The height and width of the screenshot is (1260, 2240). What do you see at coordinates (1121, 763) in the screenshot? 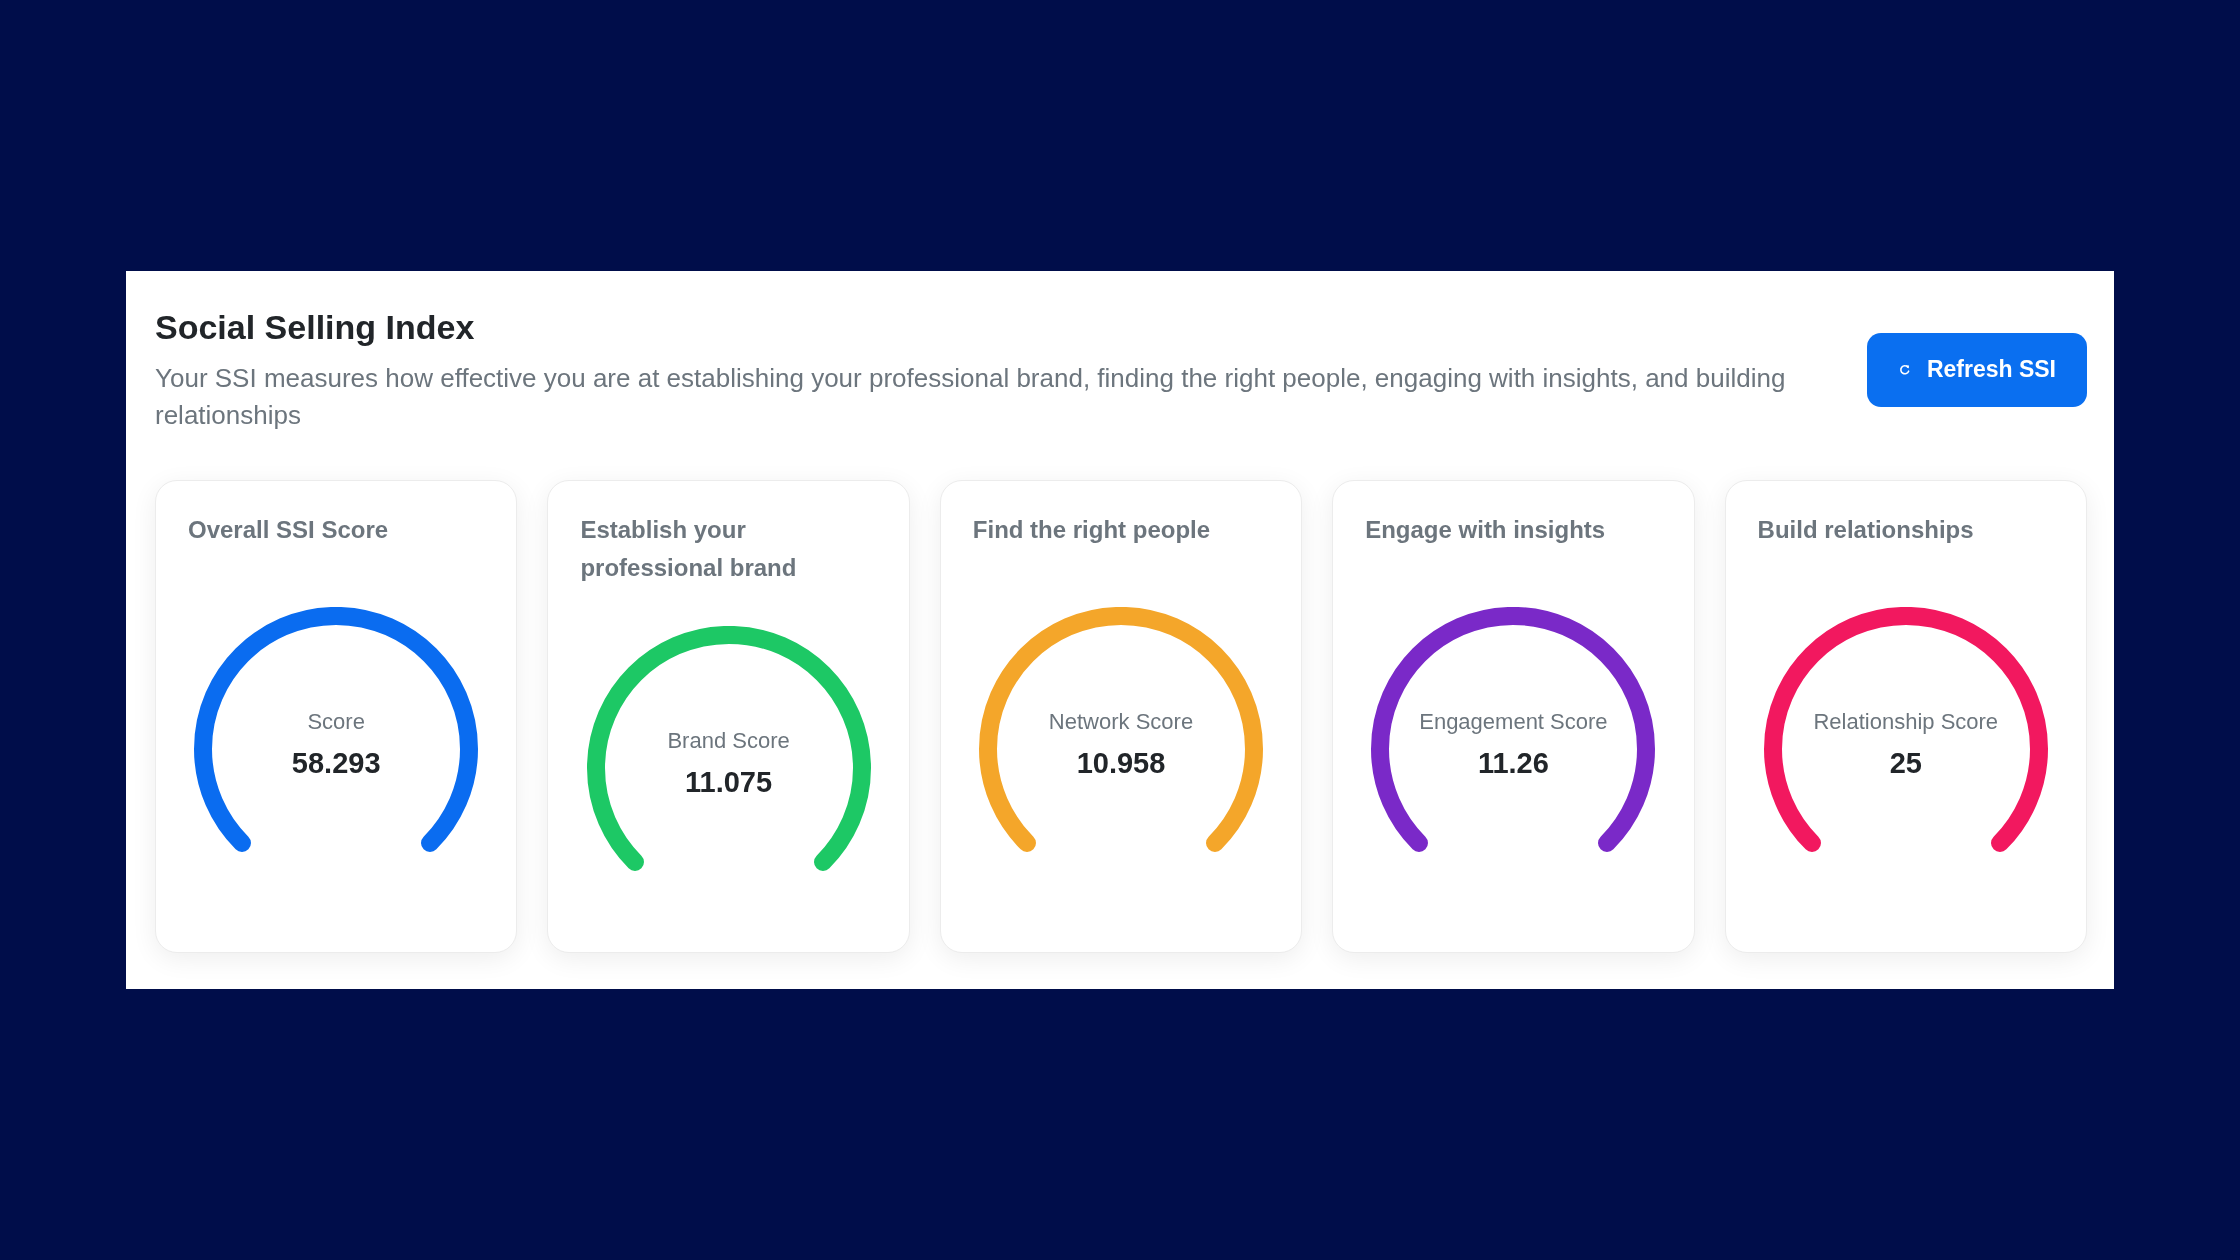
I see `gauge-value: 10.958` at bounding box center [1121, 763].